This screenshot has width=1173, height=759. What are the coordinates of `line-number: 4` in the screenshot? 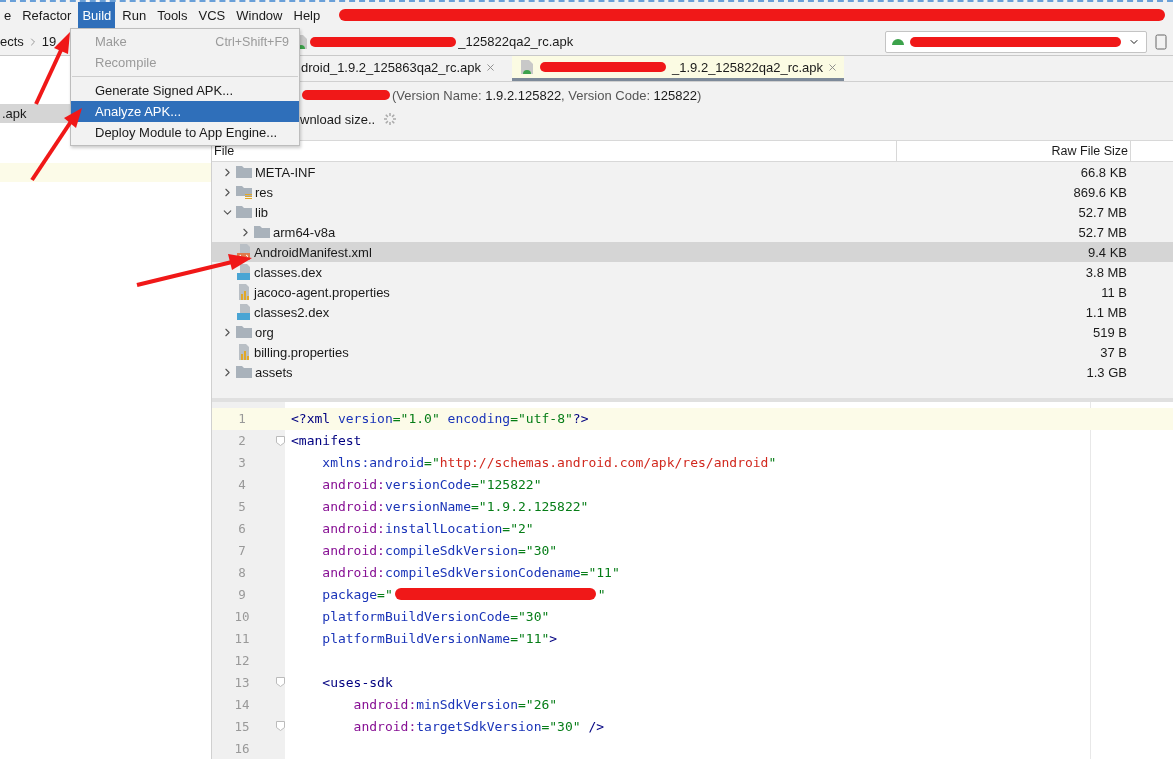 It's located at (242, 485).